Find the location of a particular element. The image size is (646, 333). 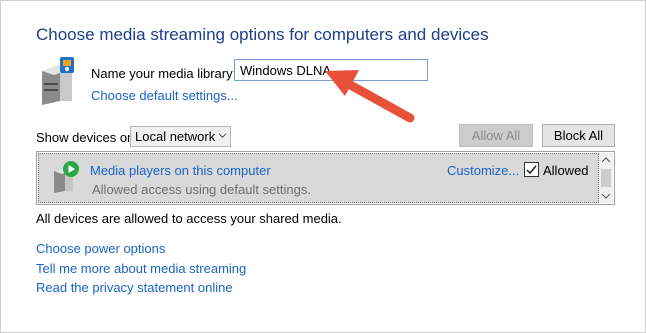

device-name: Media players on this computer is located at coordinates (180, 170).